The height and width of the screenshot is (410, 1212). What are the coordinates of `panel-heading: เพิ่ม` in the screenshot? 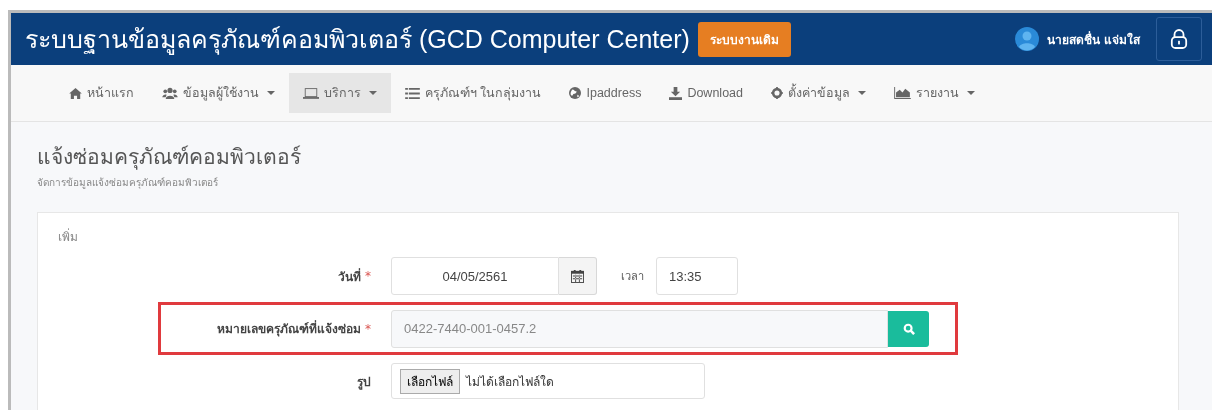 It's located at (68, 236).